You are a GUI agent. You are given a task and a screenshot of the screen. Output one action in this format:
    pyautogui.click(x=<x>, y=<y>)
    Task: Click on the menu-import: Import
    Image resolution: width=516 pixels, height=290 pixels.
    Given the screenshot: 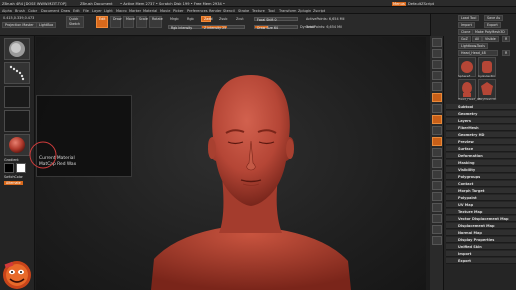 What is the action you would take?
    pyautogui.click(x=464, y=254)
    